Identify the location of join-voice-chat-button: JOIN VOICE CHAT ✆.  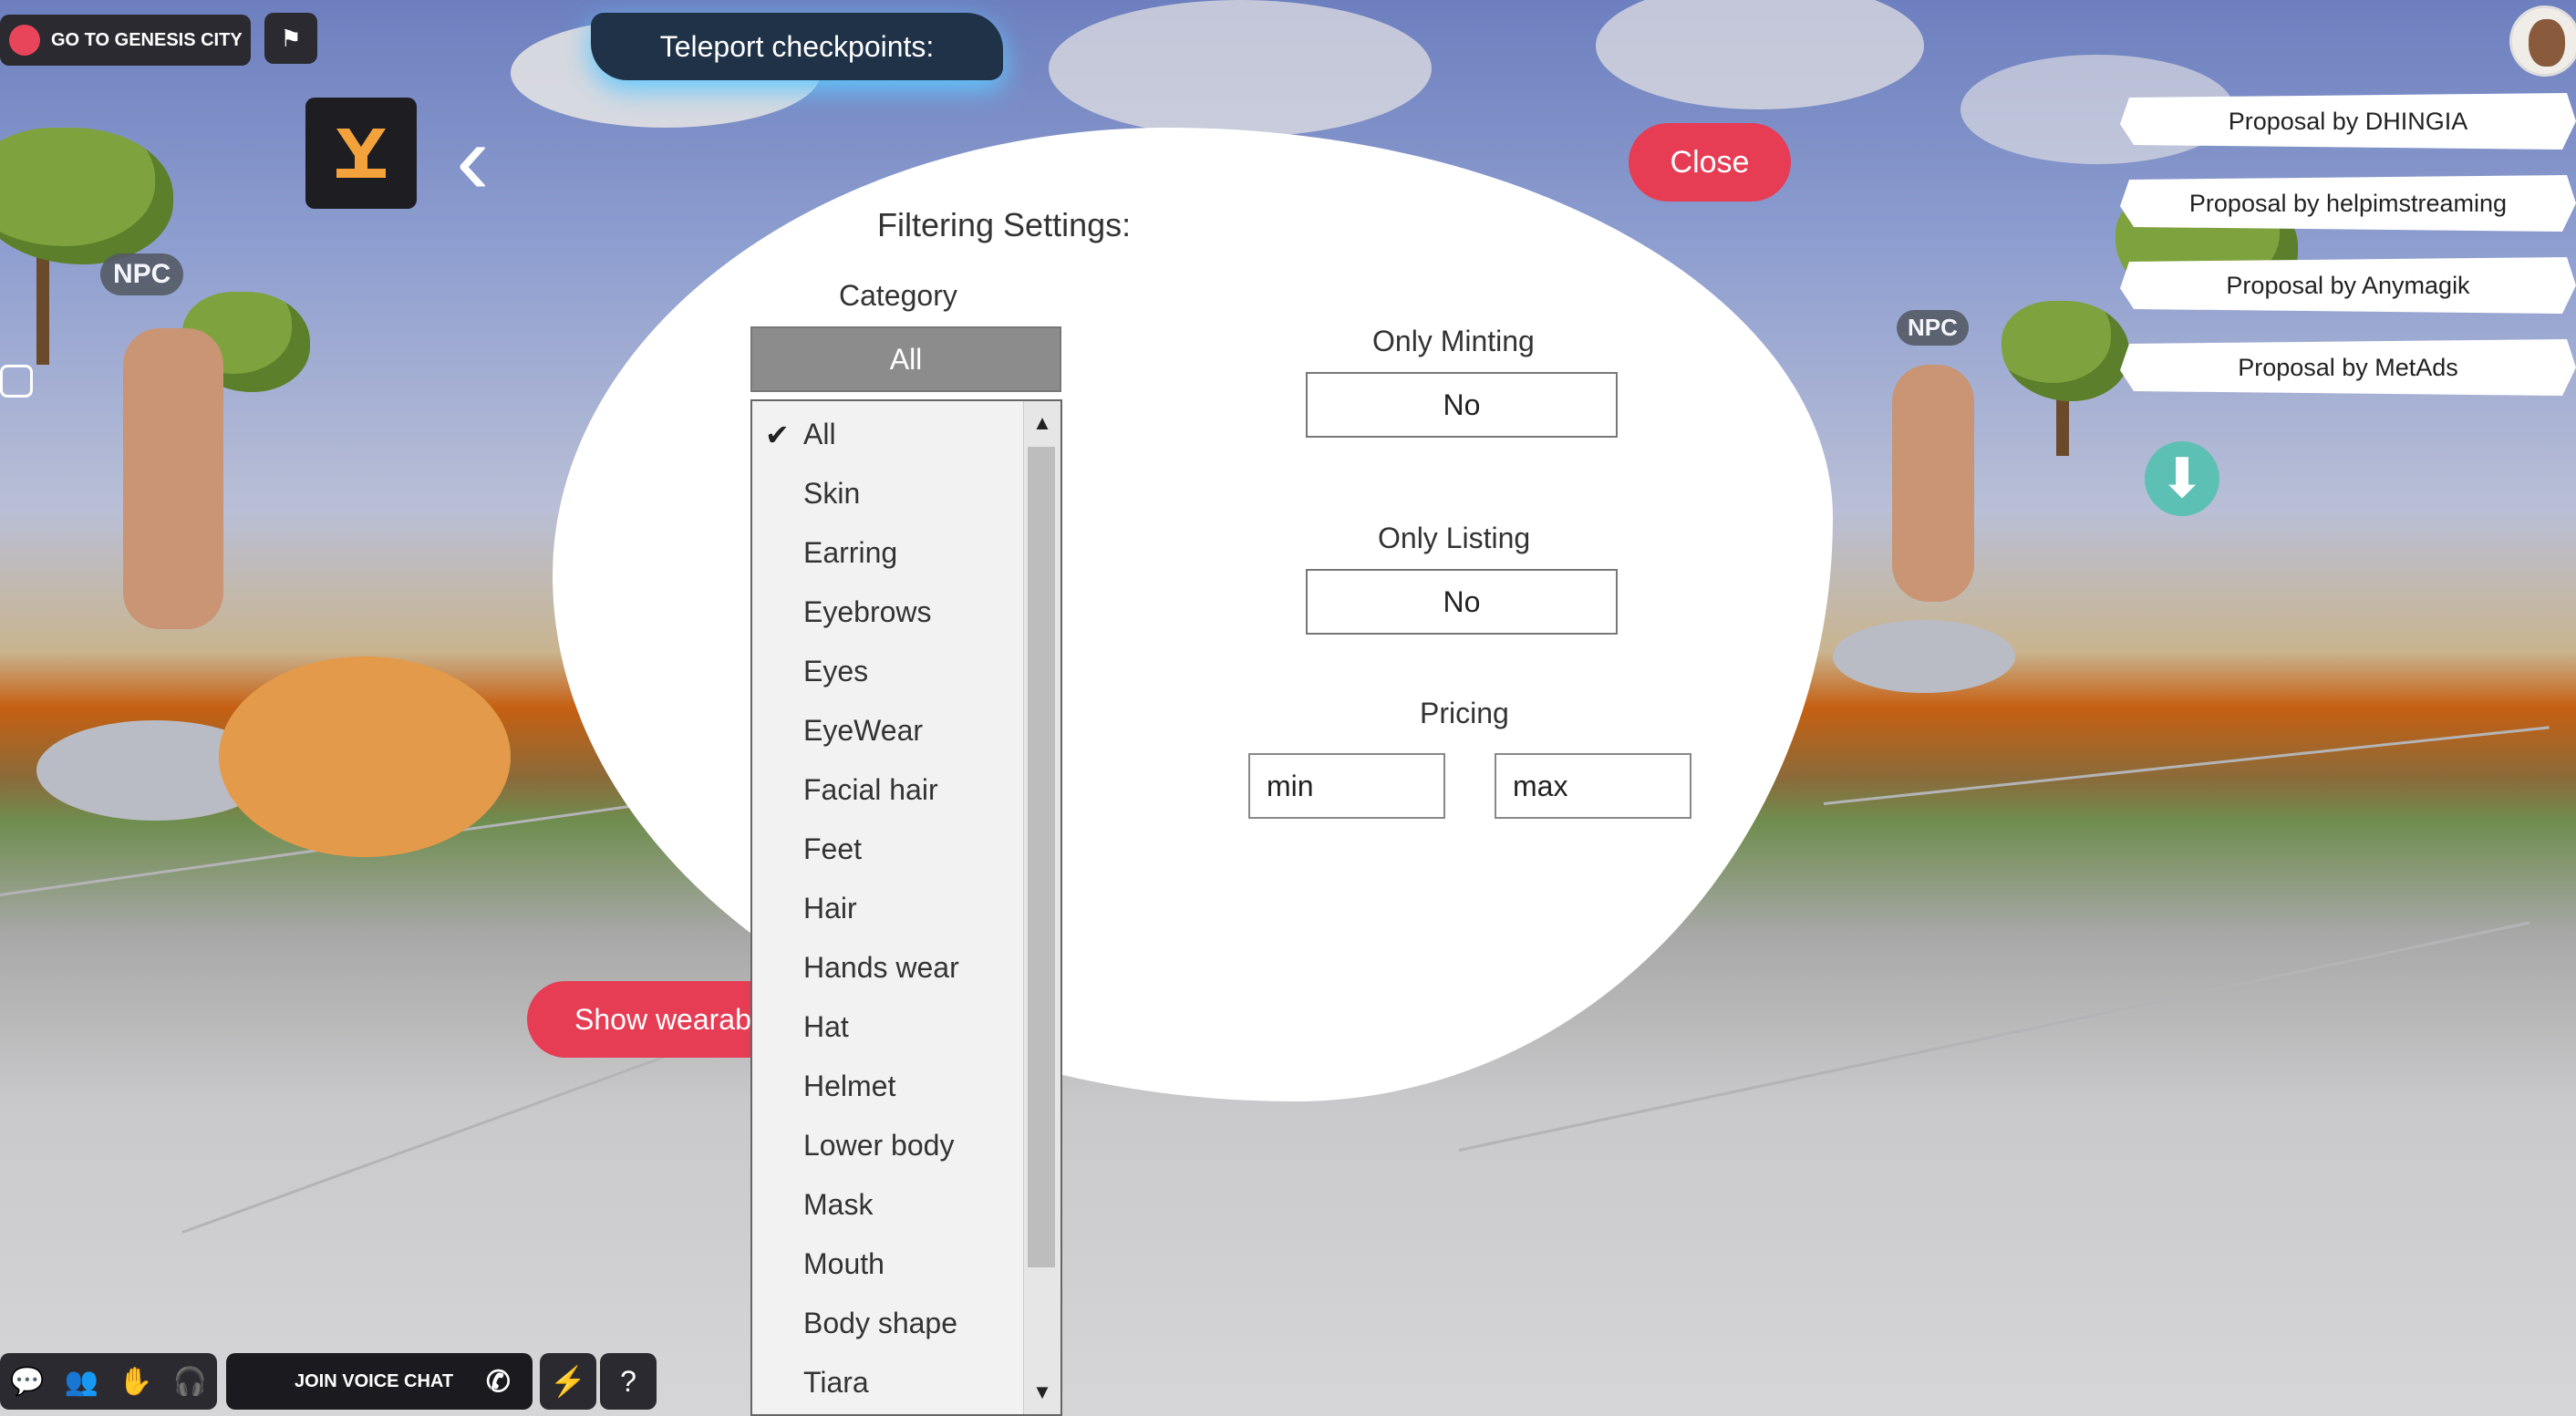
(379, 1381).